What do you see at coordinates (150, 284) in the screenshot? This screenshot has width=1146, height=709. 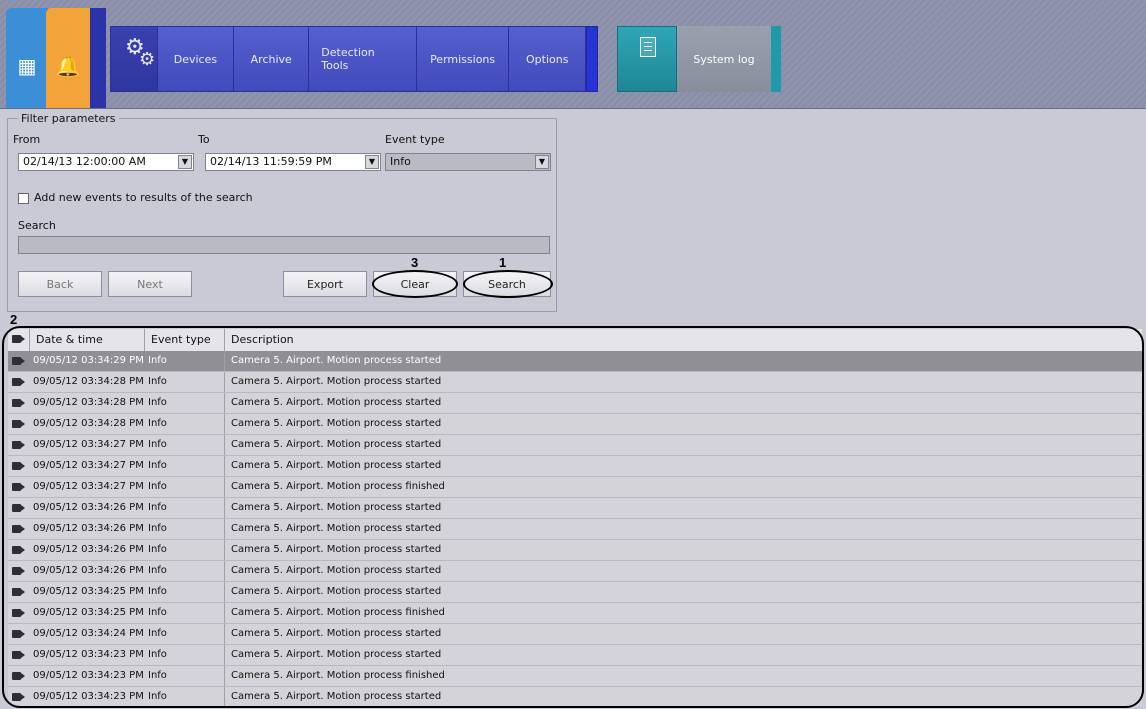 I see `next-button: Next` at bounding box center [150, 284].